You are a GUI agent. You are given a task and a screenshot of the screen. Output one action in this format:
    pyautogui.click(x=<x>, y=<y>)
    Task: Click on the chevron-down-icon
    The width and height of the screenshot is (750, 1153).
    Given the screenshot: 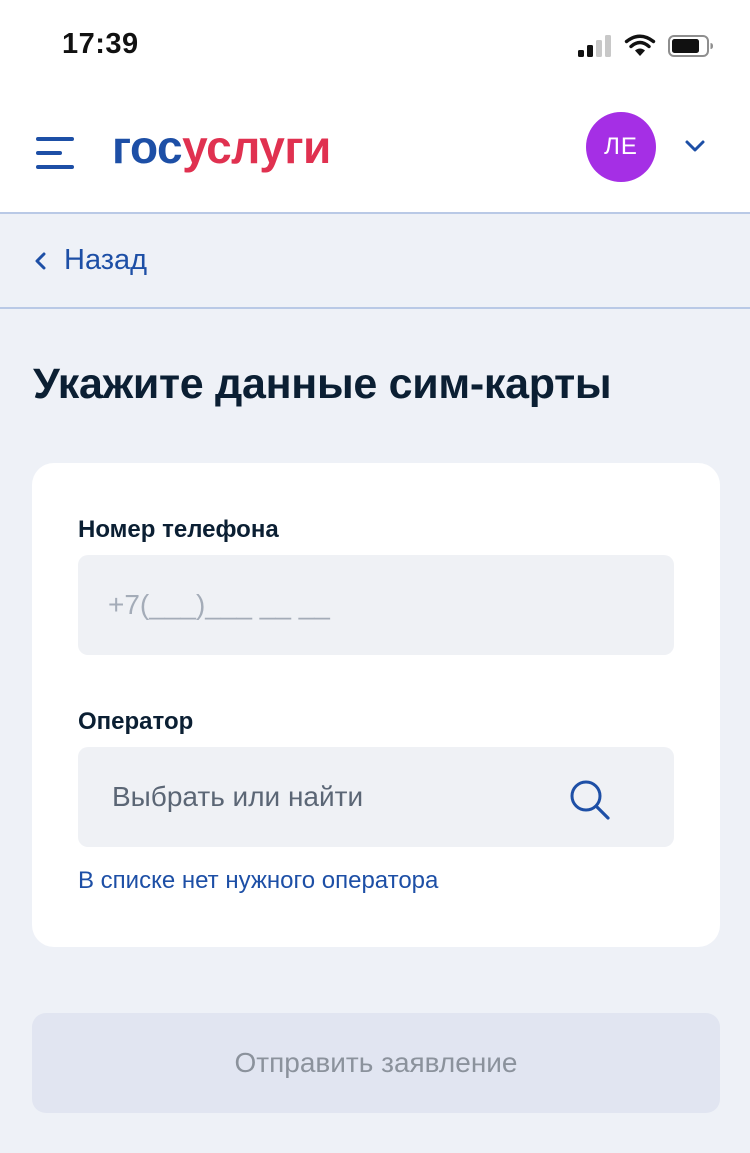 What is the action you would take?
    pyautogui.click(x=695, y=146)
    